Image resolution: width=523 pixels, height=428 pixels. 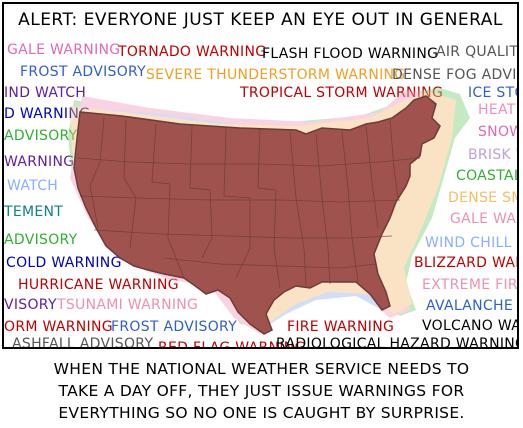 What do you see at coordinates (497, 110) in the screenshot?
I see `warning-heat: HEAT A` at bounding box center [497, 110].